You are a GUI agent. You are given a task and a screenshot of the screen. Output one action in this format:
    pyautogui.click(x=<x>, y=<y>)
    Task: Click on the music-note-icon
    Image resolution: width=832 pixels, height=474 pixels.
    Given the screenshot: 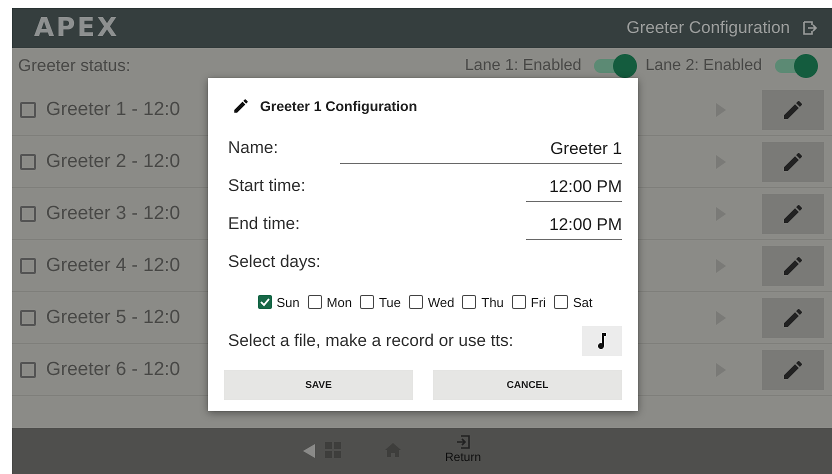 What is the action you would take?
    pyautogui.click(x=602, y=341)
    